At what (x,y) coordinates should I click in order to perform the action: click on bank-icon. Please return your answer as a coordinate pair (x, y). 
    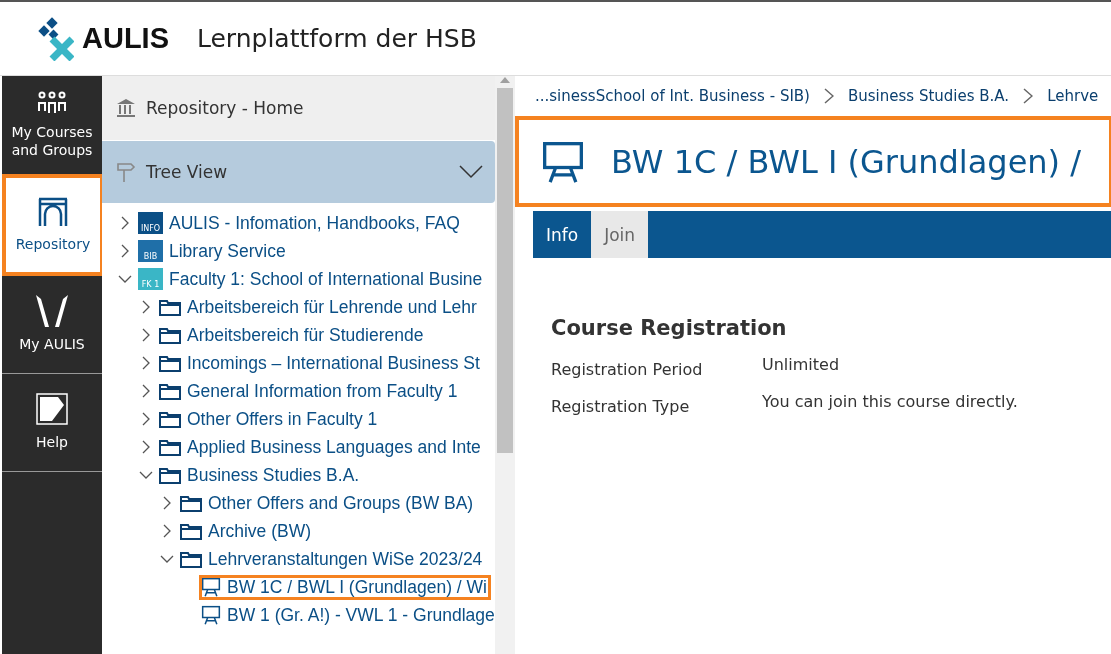
    Looking at the image, I should click on (126, 108).